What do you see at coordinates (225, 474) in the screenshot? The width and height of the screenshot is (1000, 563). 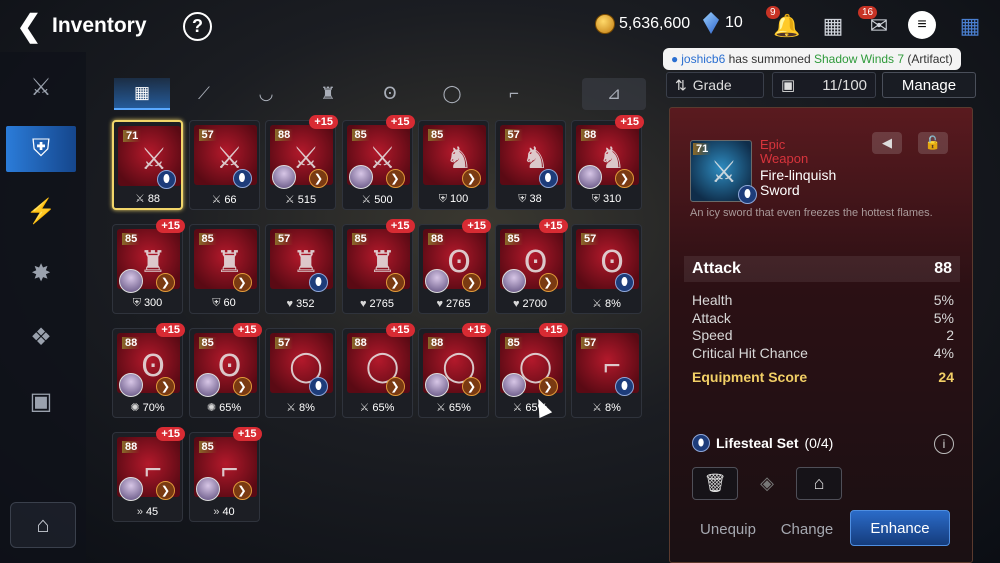 I see `equipment-item: ⌐ 85 ❯ +15» 40` at bounding box center [225, 474].